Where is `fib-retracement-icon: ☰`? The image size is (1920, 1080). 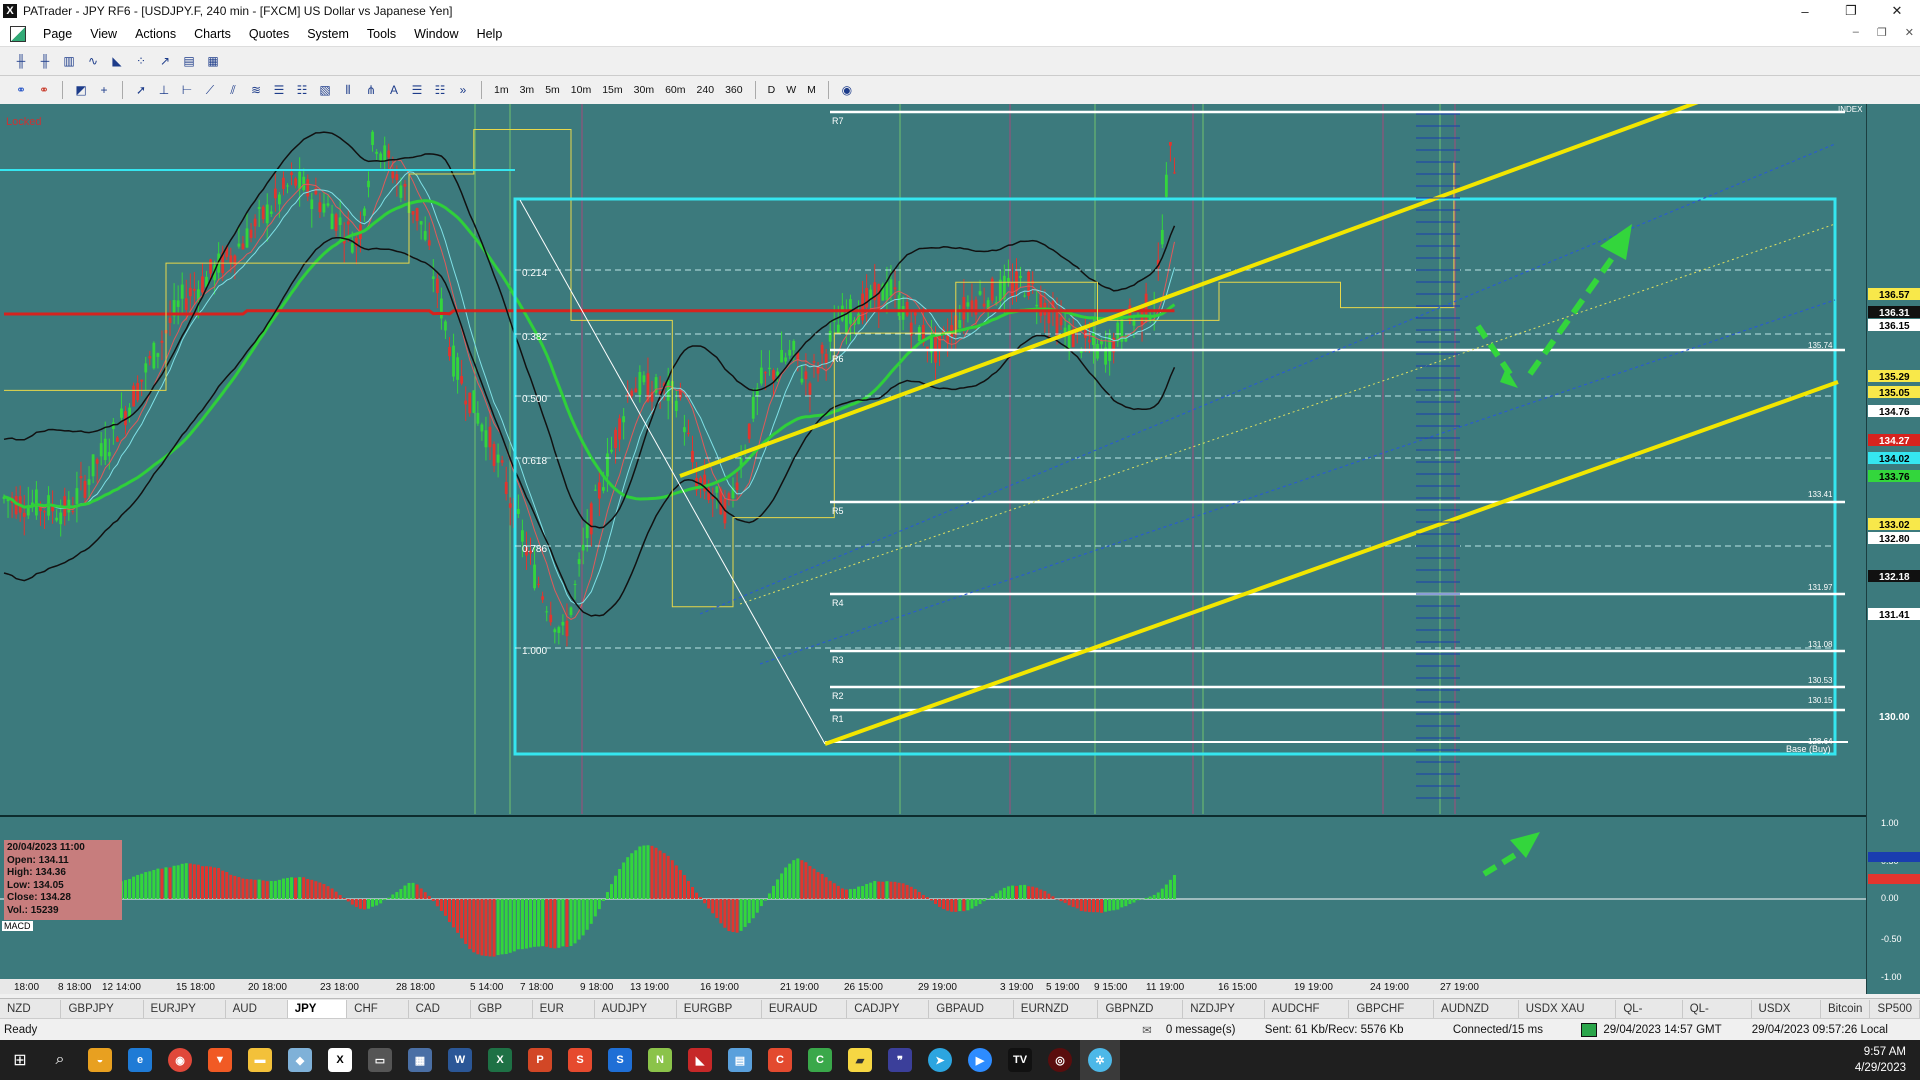
fib-retracement-icon: ☰ is located at coordinates (279, 90).